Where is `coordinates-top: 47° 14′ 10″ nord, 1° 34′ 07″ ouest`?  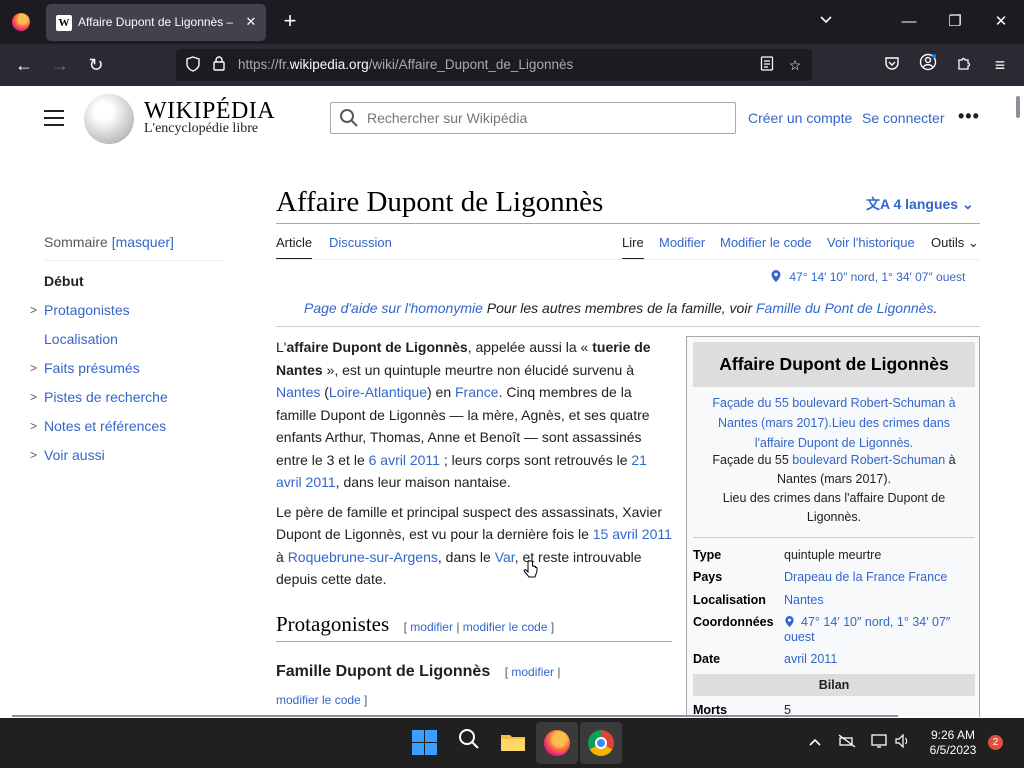
coordinates-top: 47° 14′ 10″ nord, 1° 34′ 07″ ouest is located at coordinates (867, 276).